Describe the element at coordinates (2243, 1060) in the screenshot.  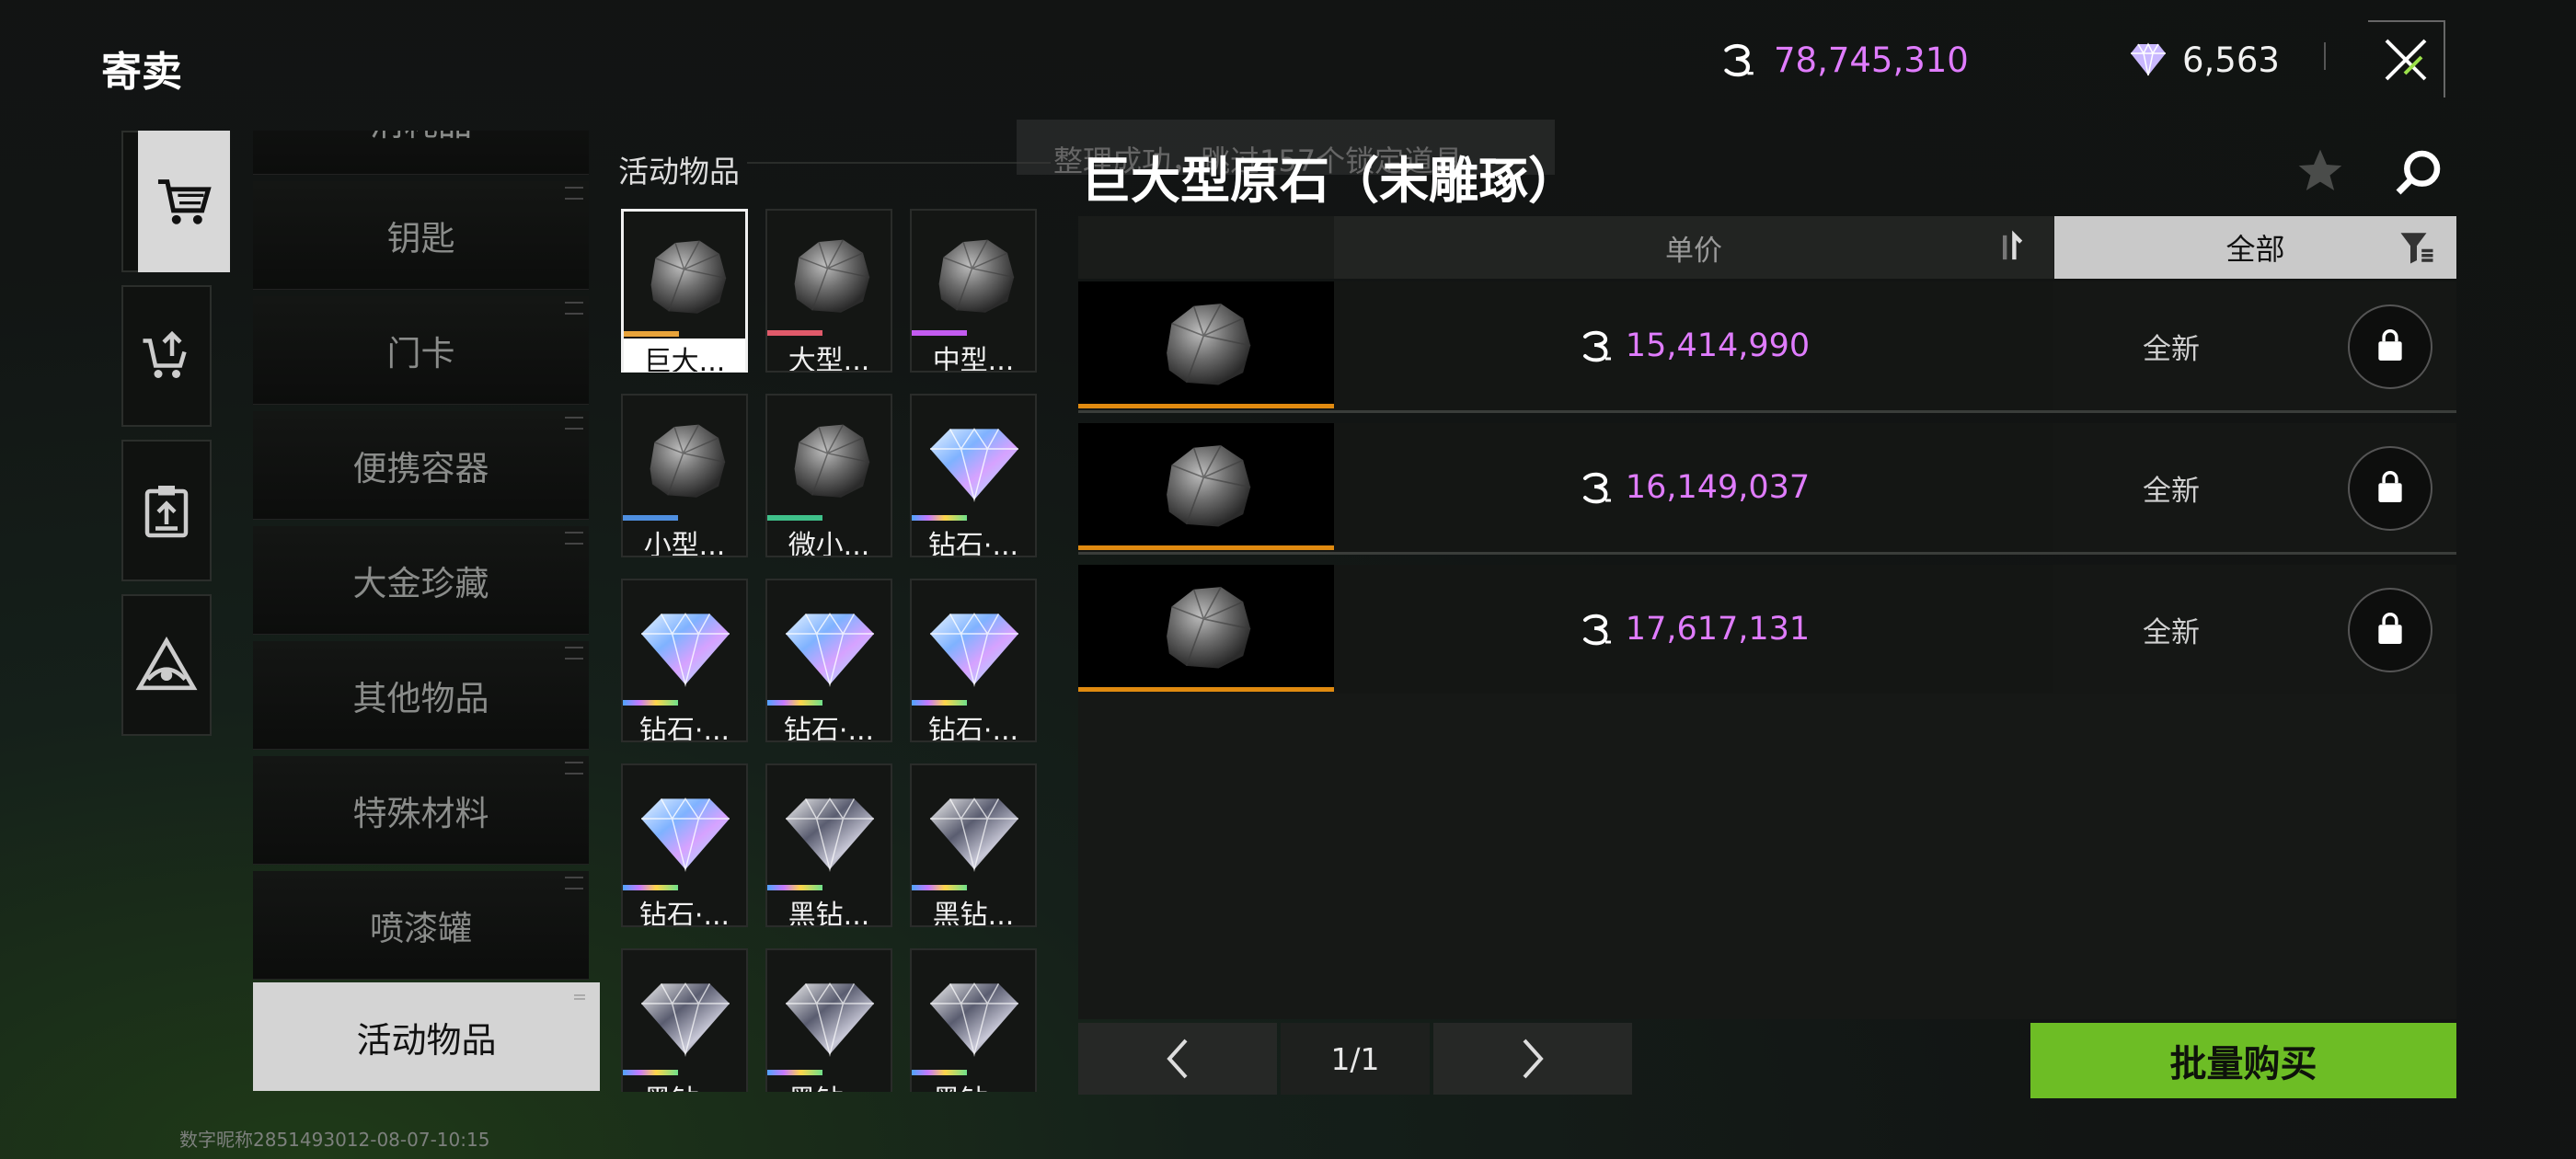
I see `bulk-buy-button: 批量购买` at that location.